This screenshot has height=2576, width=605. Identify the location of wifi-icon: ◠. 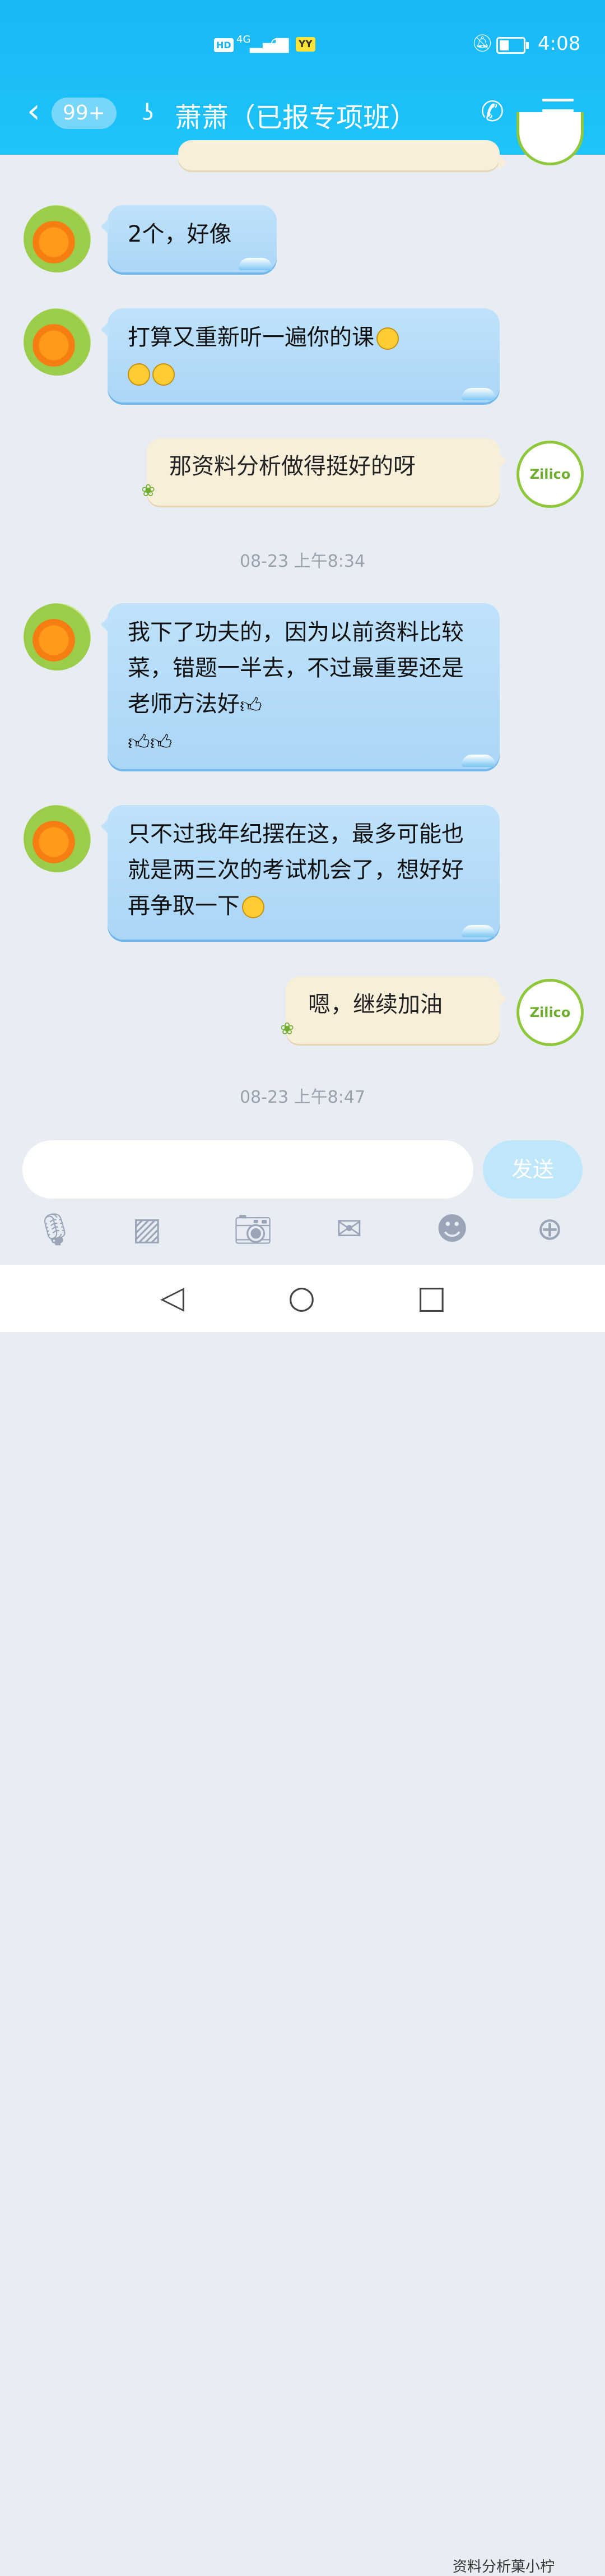
(277, 43).